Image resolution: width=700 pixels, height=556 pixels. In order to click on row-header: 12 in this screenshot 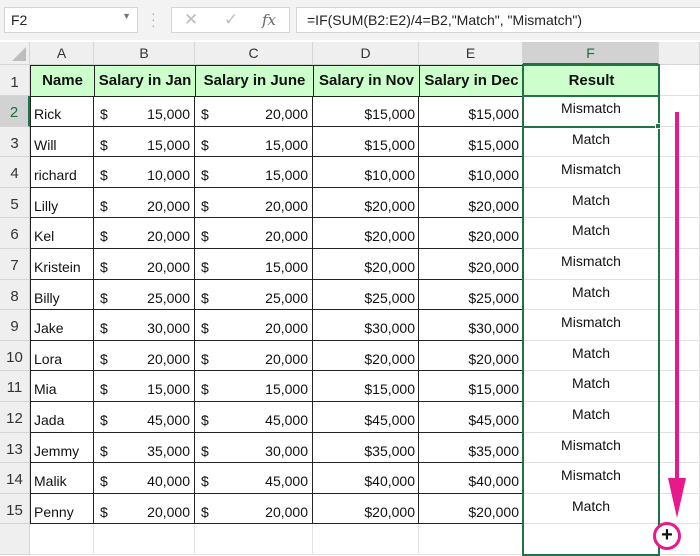, I will do `click(15, 417)`.